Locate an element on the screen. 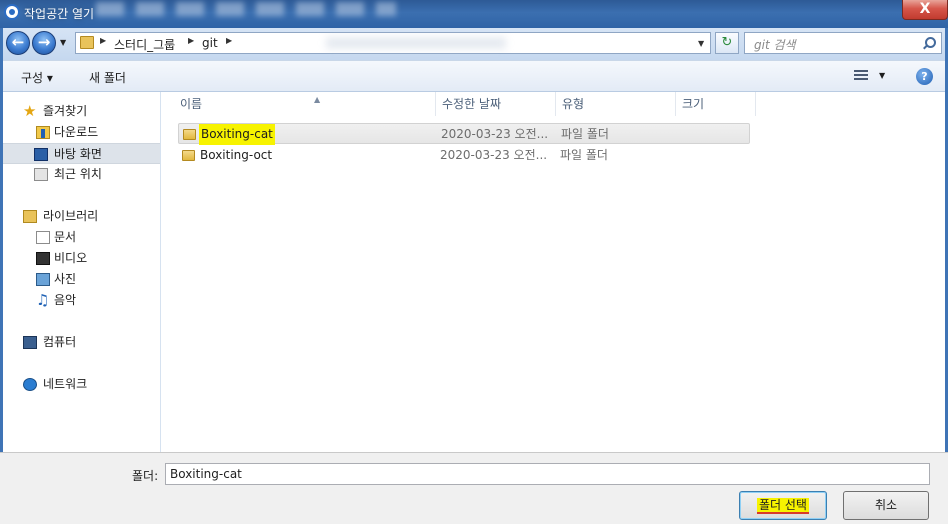  file-row: Boxiting-cat 2020-03-23 오전... 파일 폴더 is located at coordinates (464, 134).